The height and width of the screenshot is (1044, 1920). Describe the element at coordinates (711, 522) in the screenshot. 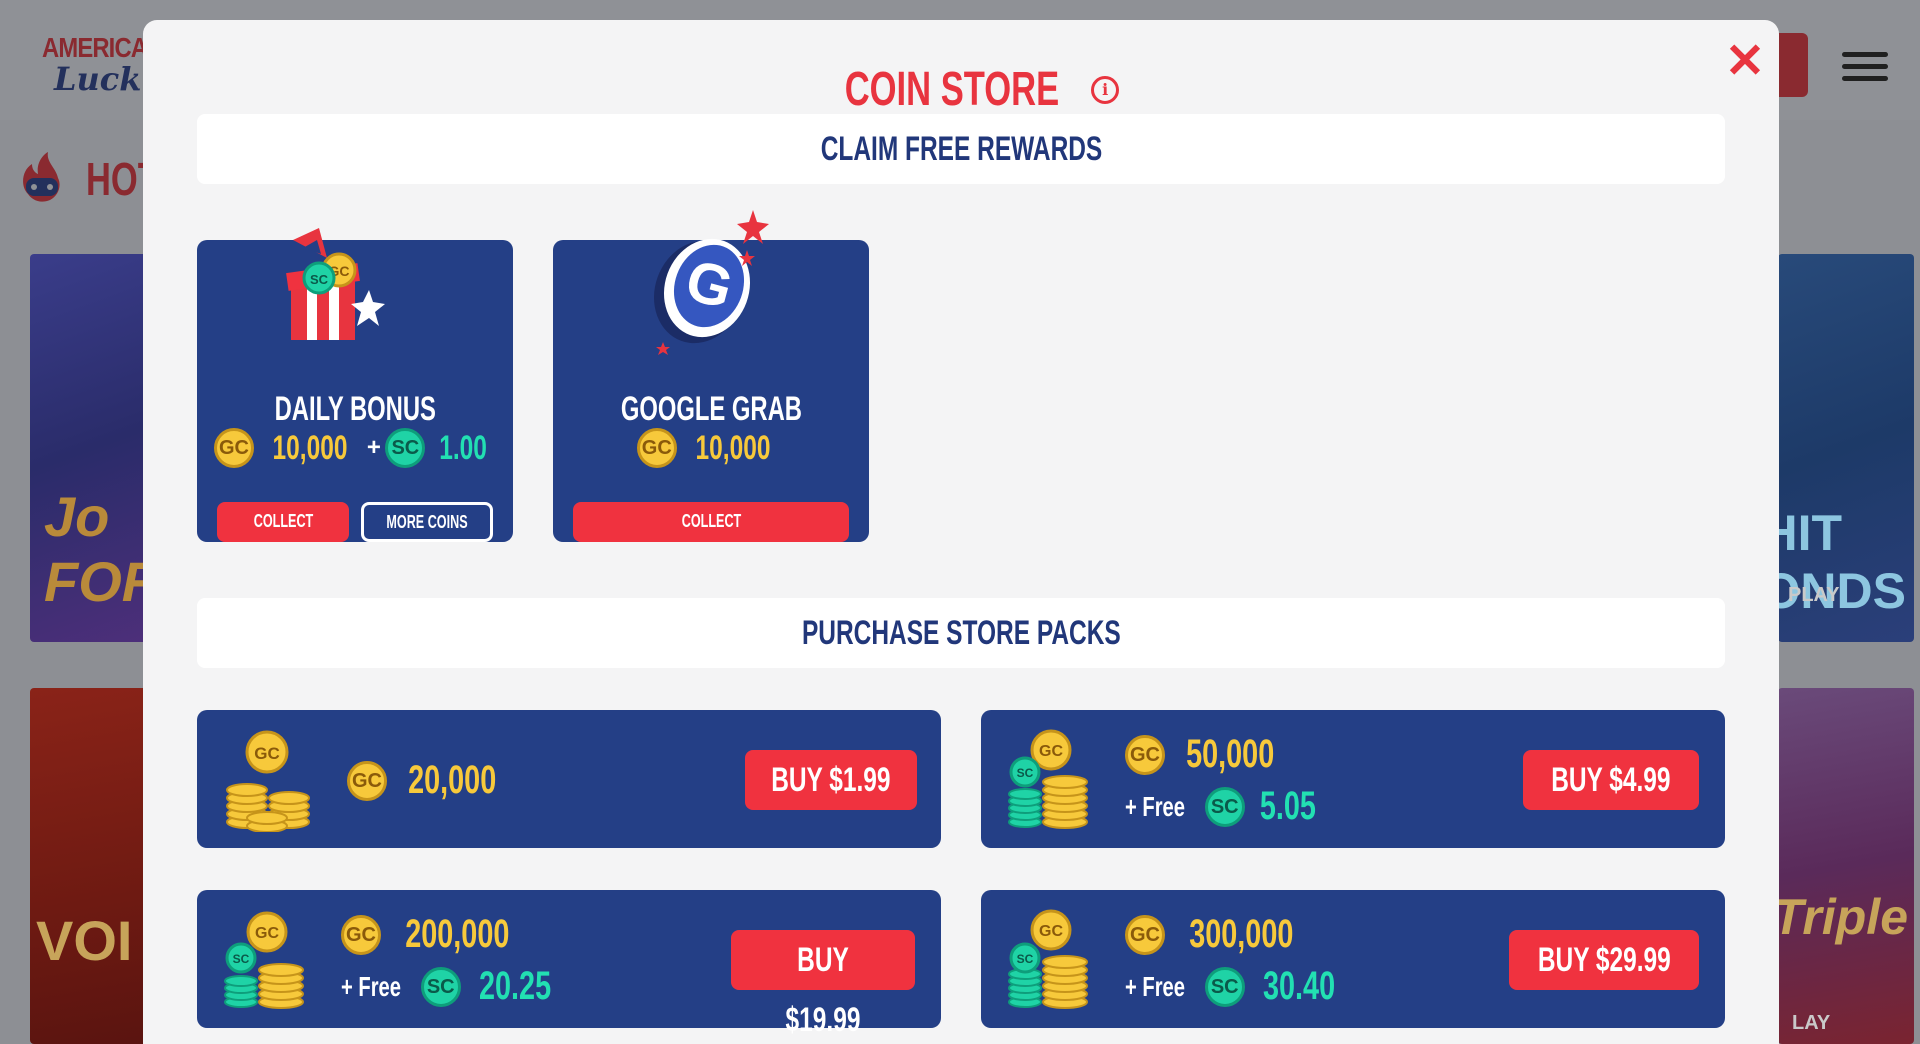

I see `google-grab-collect-button: COLLECT` at that location.